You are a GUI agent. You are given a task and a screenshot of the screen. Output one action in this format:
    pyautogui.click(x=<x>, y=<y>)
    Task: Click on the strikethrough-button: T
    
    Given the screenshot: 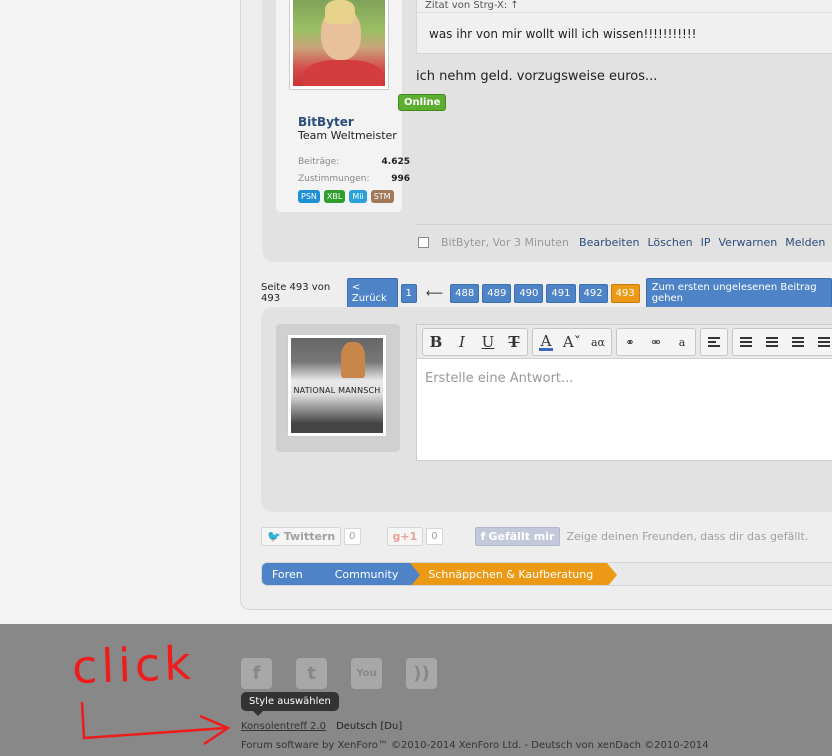 What is the action you would take?
    pyautogui.click(x=514, y=342)
    